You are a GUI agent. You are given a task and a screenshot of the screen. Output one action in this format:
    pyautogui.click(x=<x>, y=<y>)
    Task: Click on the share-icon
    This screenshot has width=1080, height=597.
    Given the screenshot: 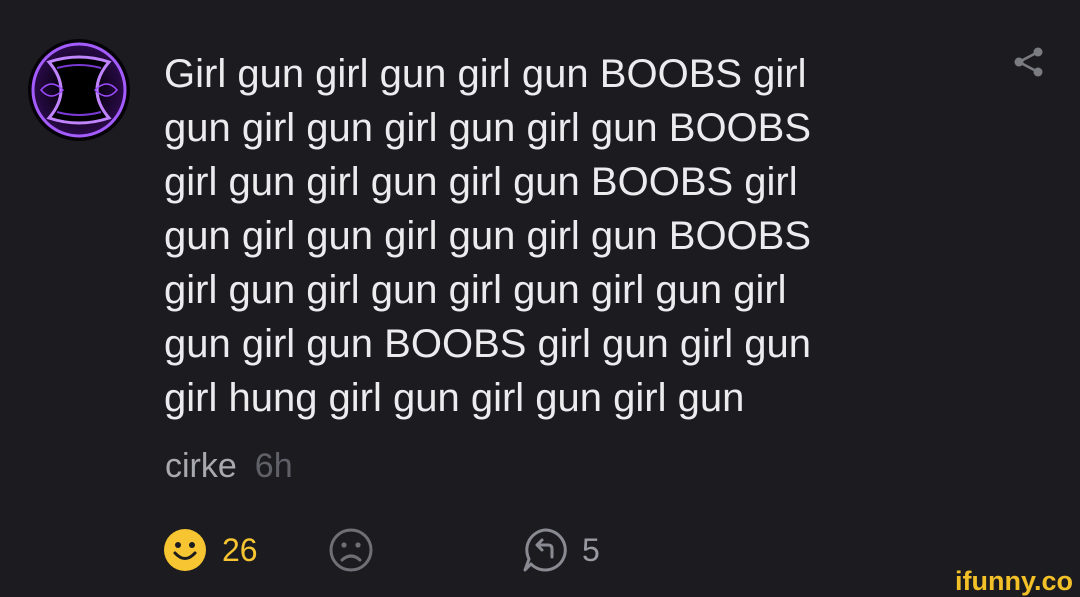 What is the action you would take?
    pyautogui.click(x=1028, y=62)
    